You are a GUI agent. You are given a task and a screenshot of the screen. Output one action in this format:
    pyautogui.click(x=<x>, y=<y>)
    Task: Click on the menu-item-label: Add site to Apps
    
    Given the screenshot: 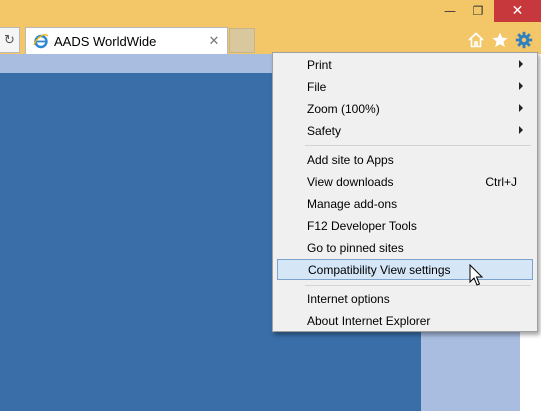 What is the action you would take?
    pyautogui.click(x=350, y=159)
    